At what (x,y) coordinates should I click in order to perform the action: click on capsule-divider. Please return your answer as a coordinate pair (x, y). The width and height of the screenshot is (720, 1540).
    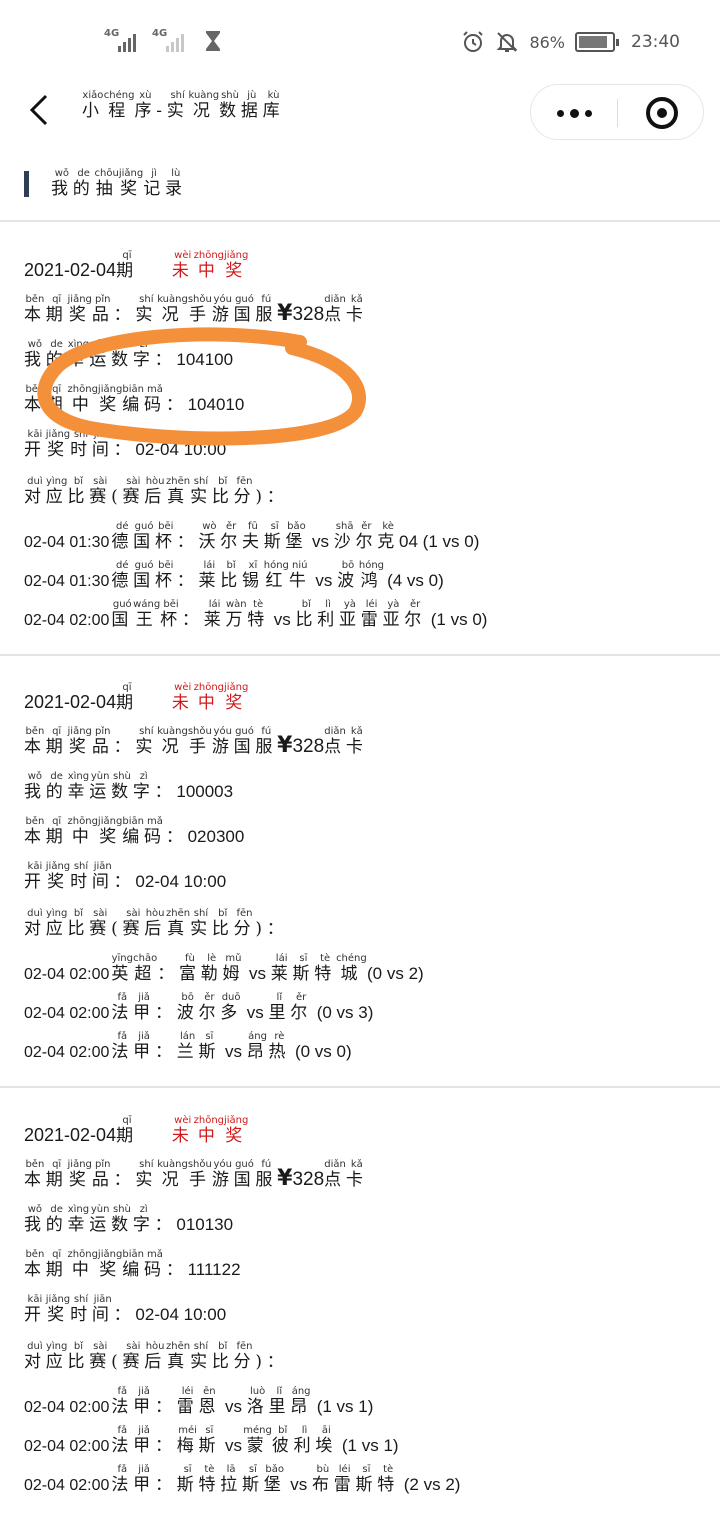
    Looking at the image, I should click on (617, 113).